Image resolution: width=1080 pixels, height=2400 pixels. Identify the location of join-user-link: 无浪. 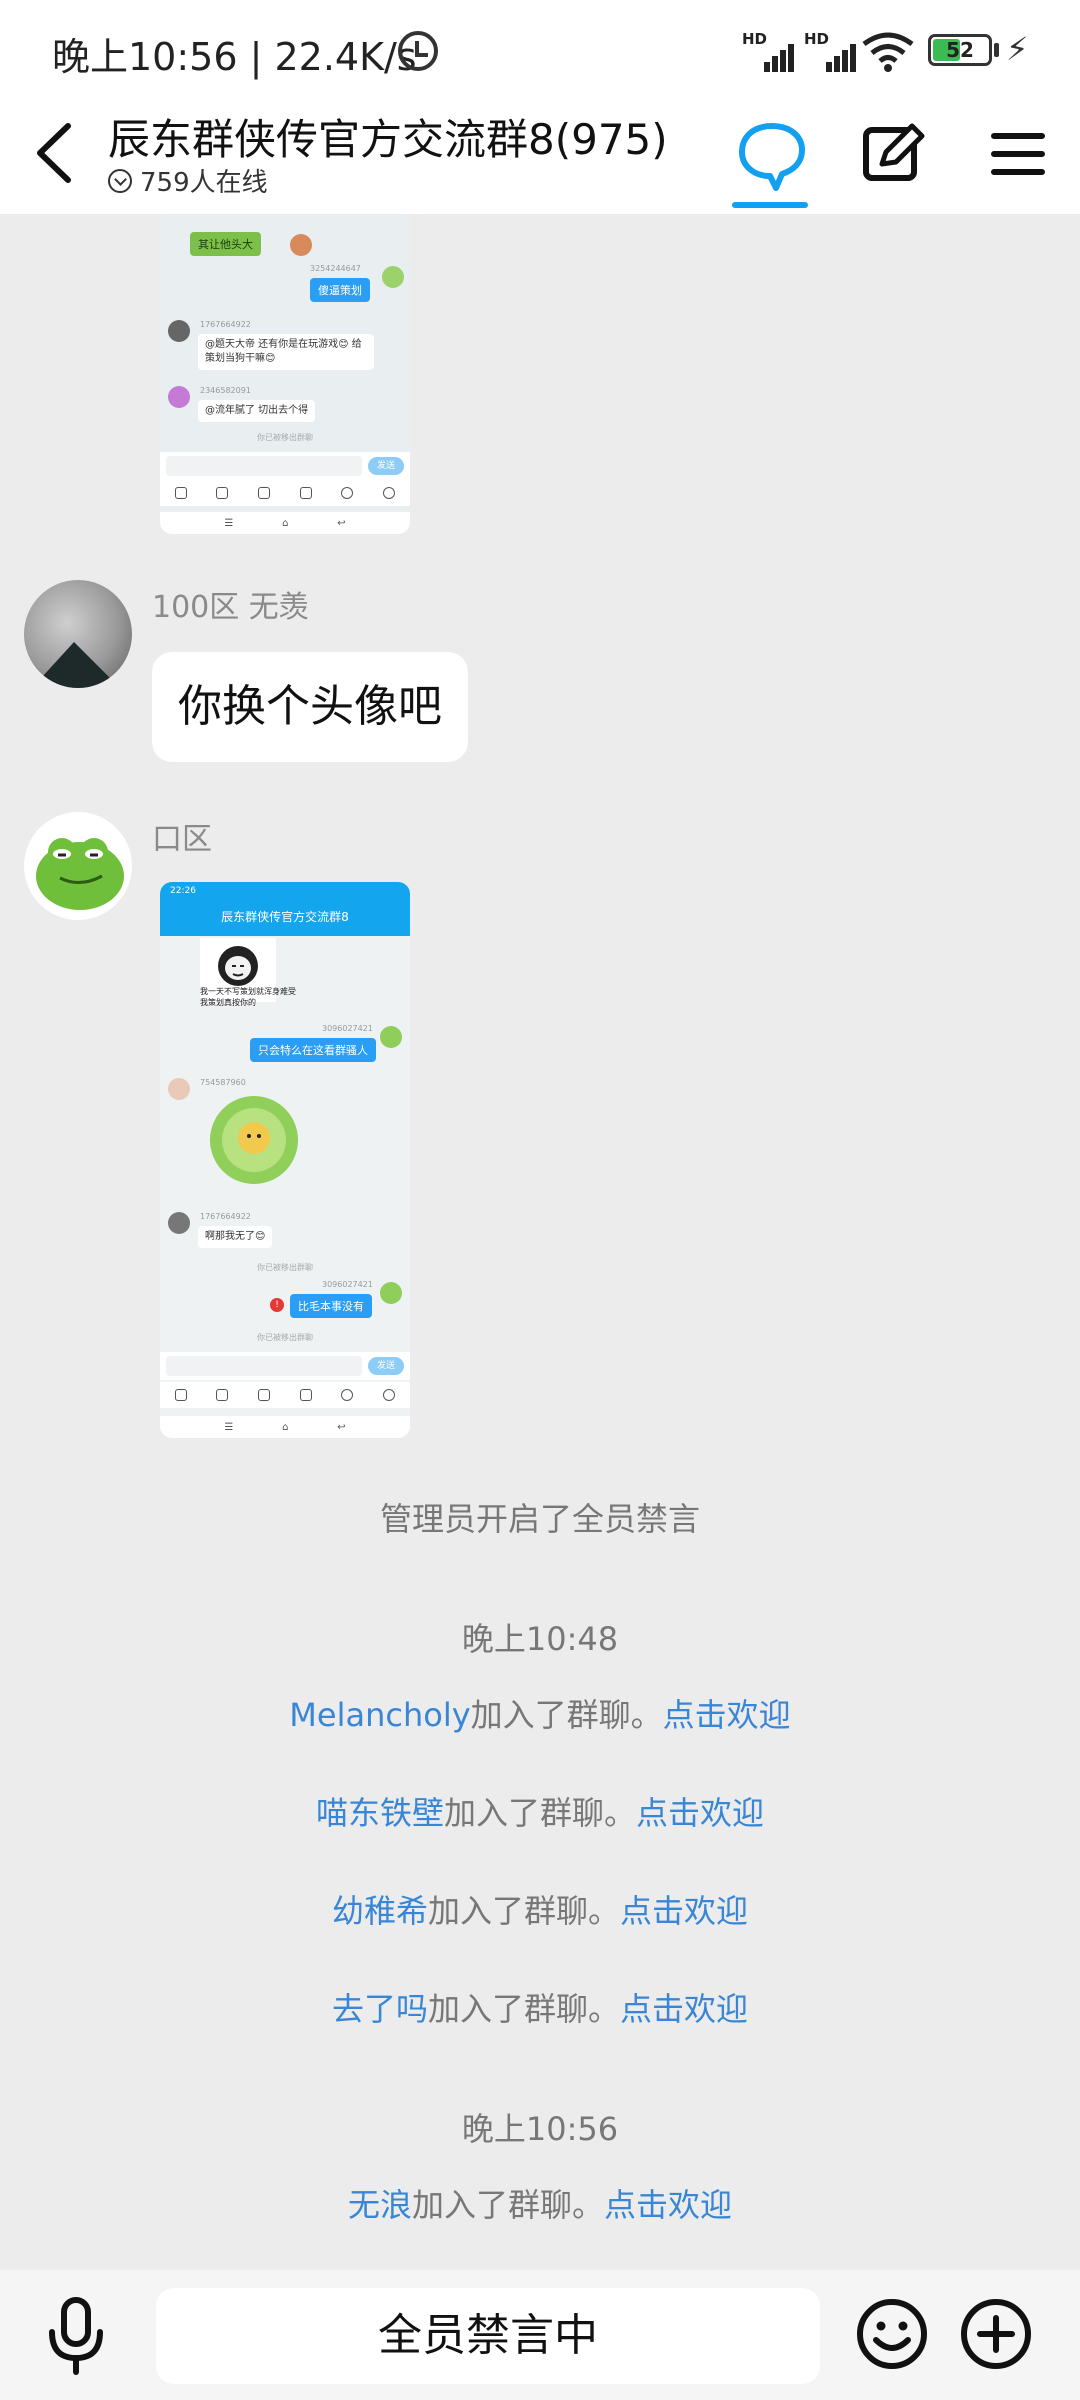
(380, 2205).